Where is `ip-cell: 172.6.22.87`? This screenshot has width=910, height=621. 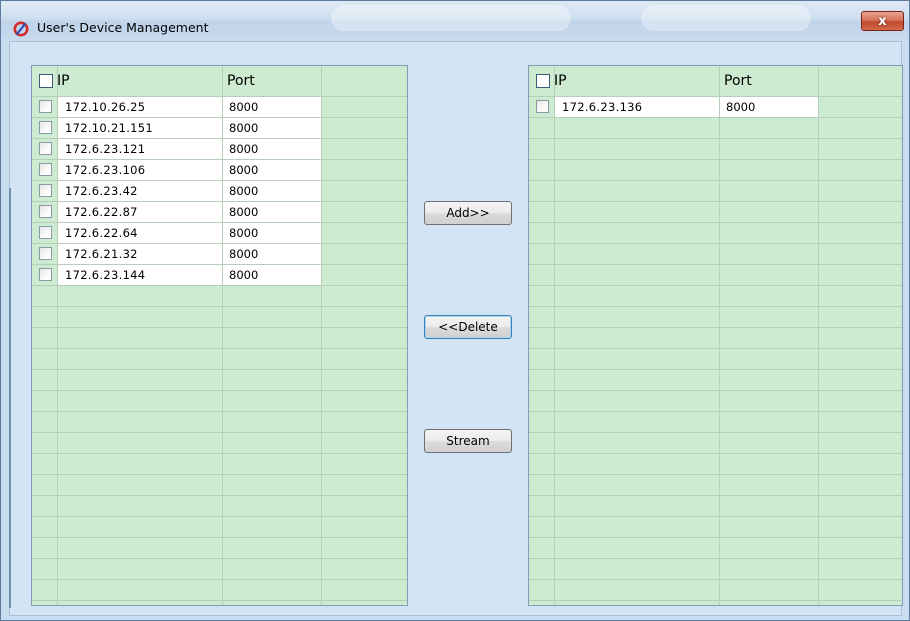 ip-cell: 172.6.22.87 is located at coordinates (140, 212).